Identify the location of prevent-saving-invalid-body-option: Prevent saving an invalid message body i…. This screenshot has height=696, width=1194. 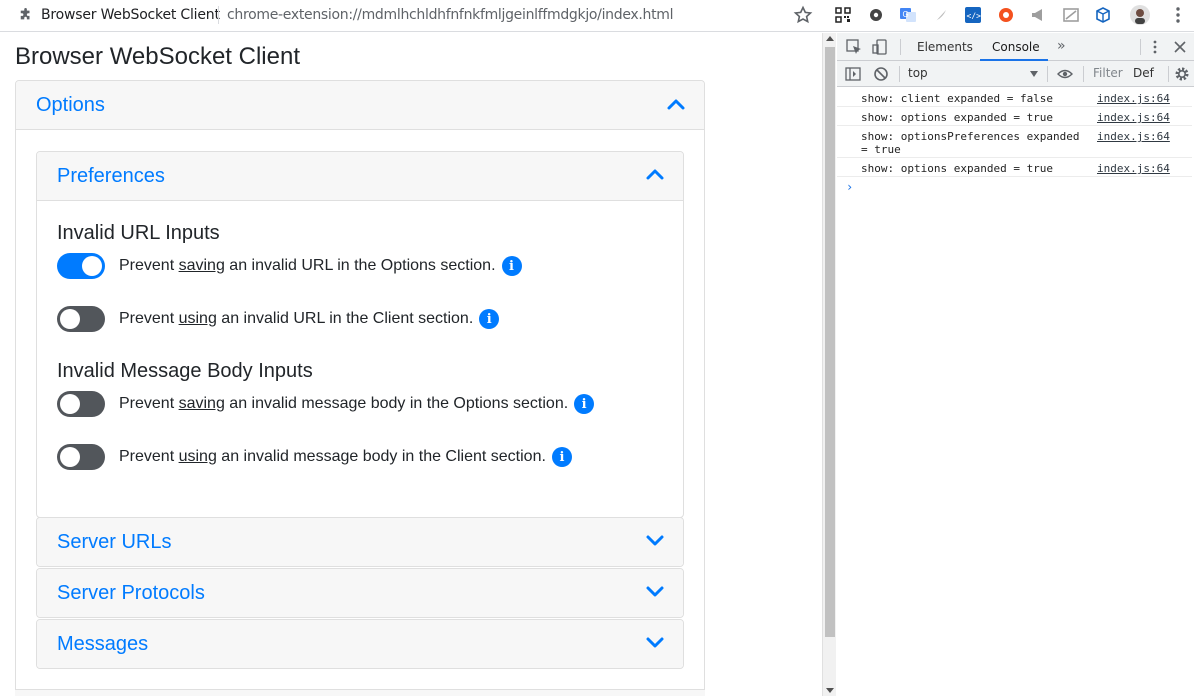
(326, 404).